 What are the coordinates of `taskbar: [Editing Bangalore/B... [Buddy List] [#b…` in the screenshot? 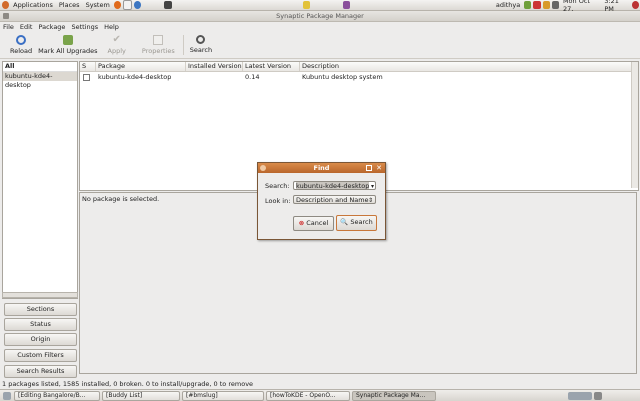 It's located at (320, 395).